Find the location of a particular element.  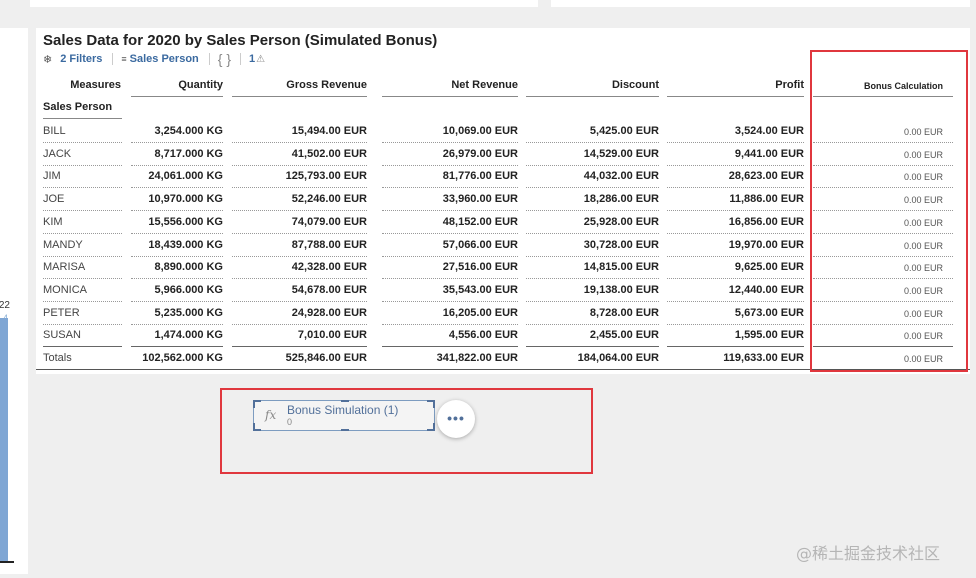

resize-handle-top-left is located at coordinates (254, 404).